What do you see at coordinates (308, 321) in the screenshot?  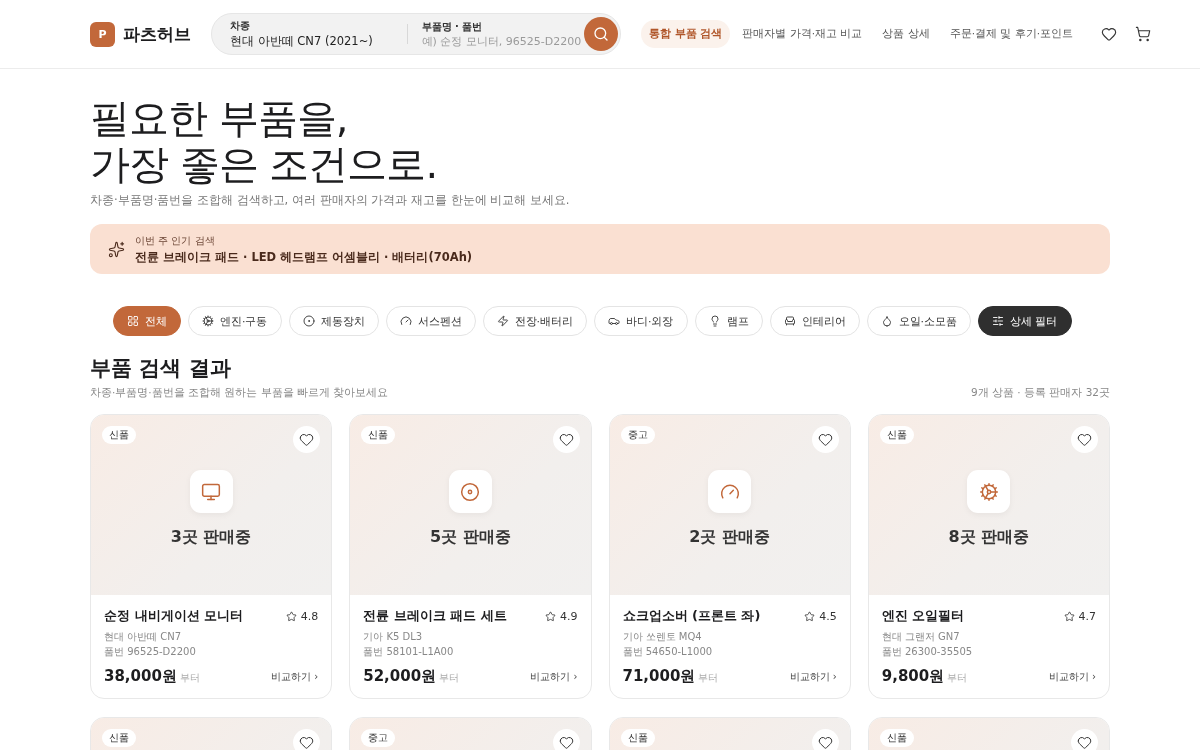 I see `circle-dot-icon` at bounding box center [308, 321].